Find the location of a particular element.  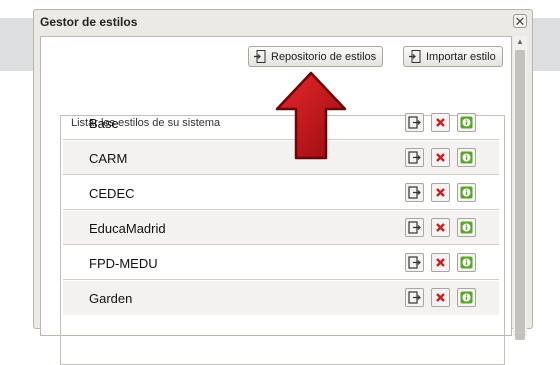

close-button: ✕ is located at coordinates (520, 21).